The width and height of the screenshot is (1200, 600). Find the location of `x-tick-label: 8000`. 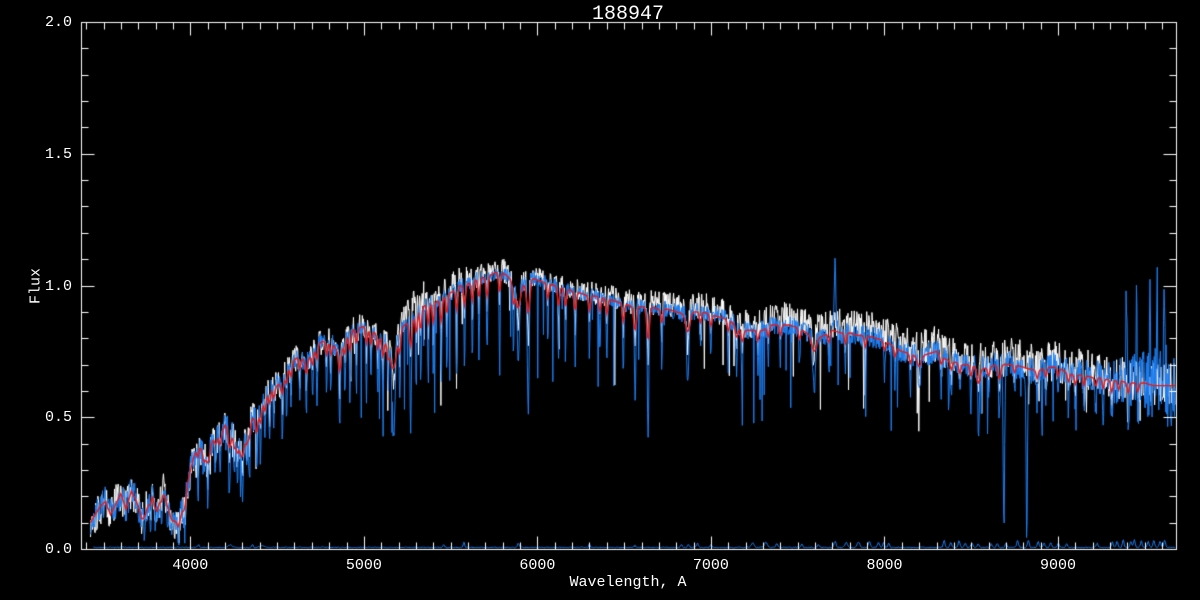

x-tick-label: 8000 is located at coordinates (884, 565).